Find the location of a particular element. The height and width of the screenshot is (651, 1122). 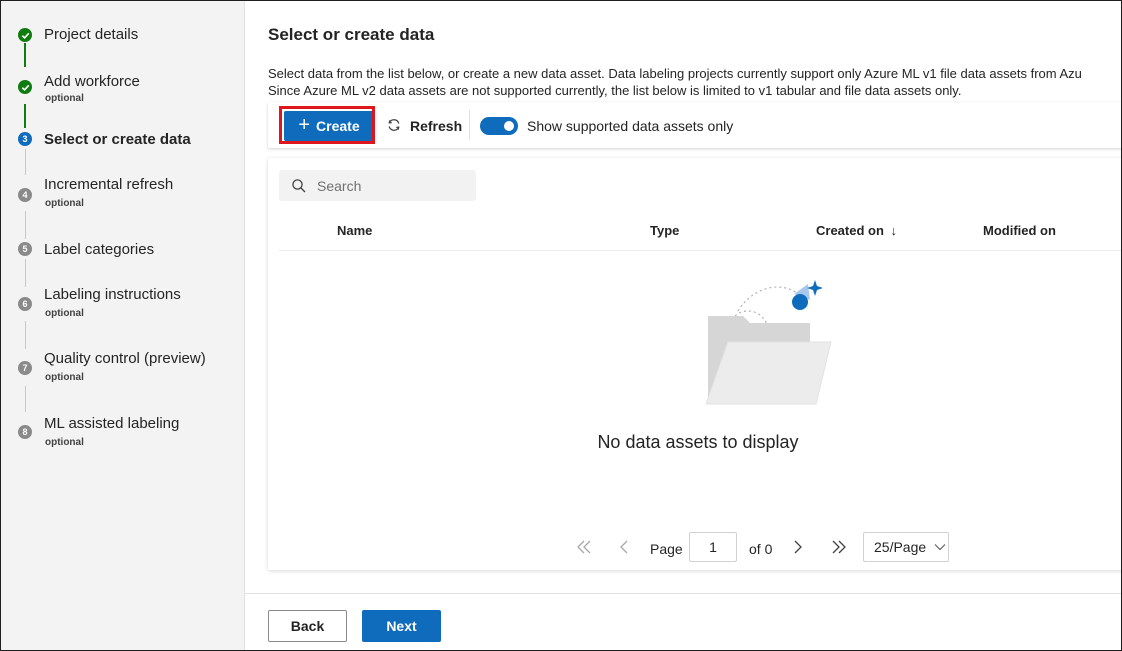

step-number-badge: 3 is located at coordinates (25, 139).